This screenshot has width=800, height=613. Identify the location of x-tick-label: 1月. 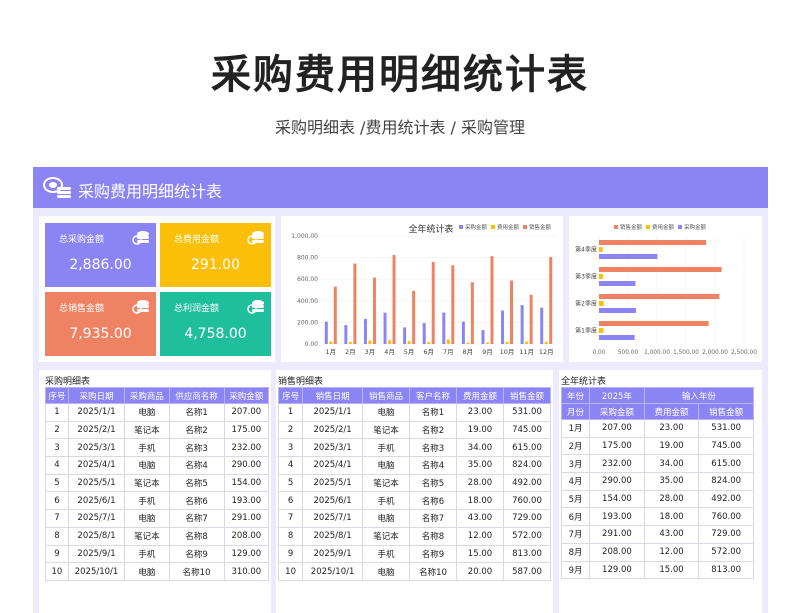
(330, 352).